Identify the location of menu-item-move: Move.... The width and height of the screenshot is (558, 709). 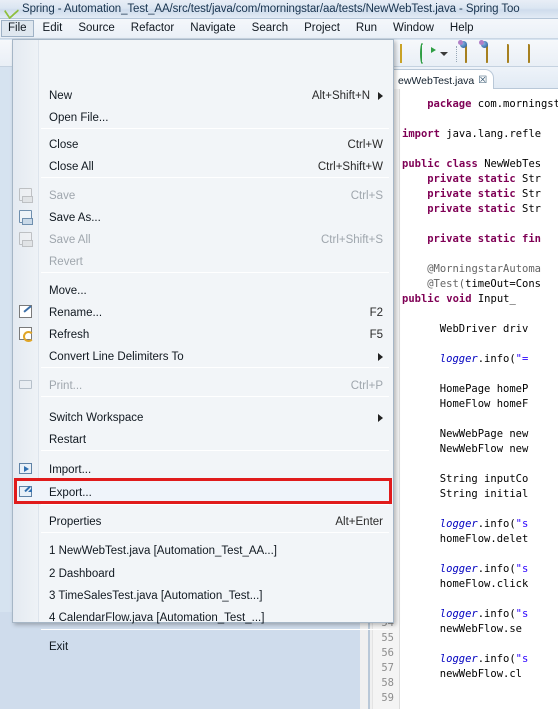
(215, 290).